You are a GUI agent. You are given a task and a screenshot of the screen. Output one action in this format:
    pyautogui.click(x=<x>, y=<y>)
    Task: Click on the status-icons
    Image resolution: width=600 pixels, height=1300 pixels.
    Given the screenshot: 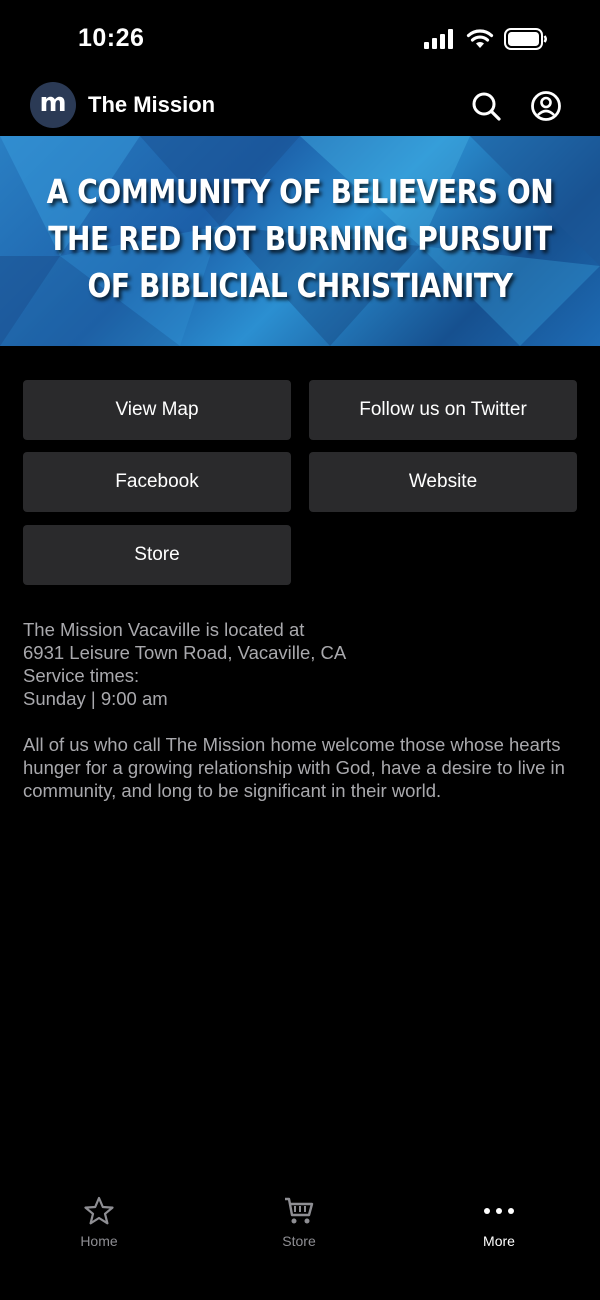 What is the action you would take?
    pyautogui.click(x=486, y=39)
    